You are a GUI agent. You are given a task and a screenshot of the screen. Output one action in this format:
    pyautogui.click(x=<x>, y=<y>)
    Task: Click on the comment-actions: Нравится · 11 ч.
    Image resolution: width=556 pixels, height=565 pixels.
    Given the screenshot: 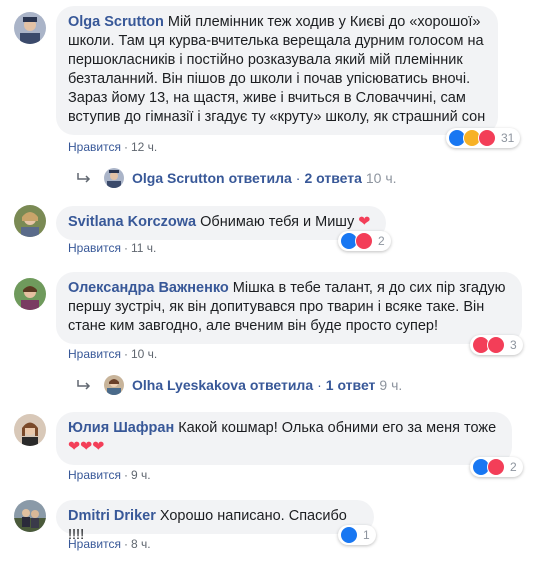 What is the action you would take?
    pyautogui.click(x=112, y=248)
    